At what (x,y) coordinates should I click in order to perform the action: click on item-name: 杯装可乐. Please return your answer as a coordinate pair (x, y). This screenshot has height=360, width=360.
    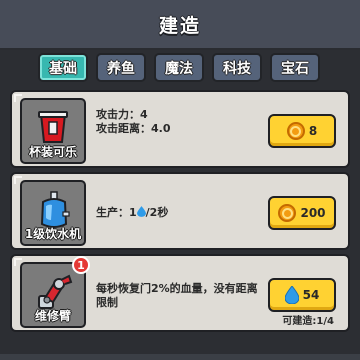
    Looking at the image, I should click on (52, 152).